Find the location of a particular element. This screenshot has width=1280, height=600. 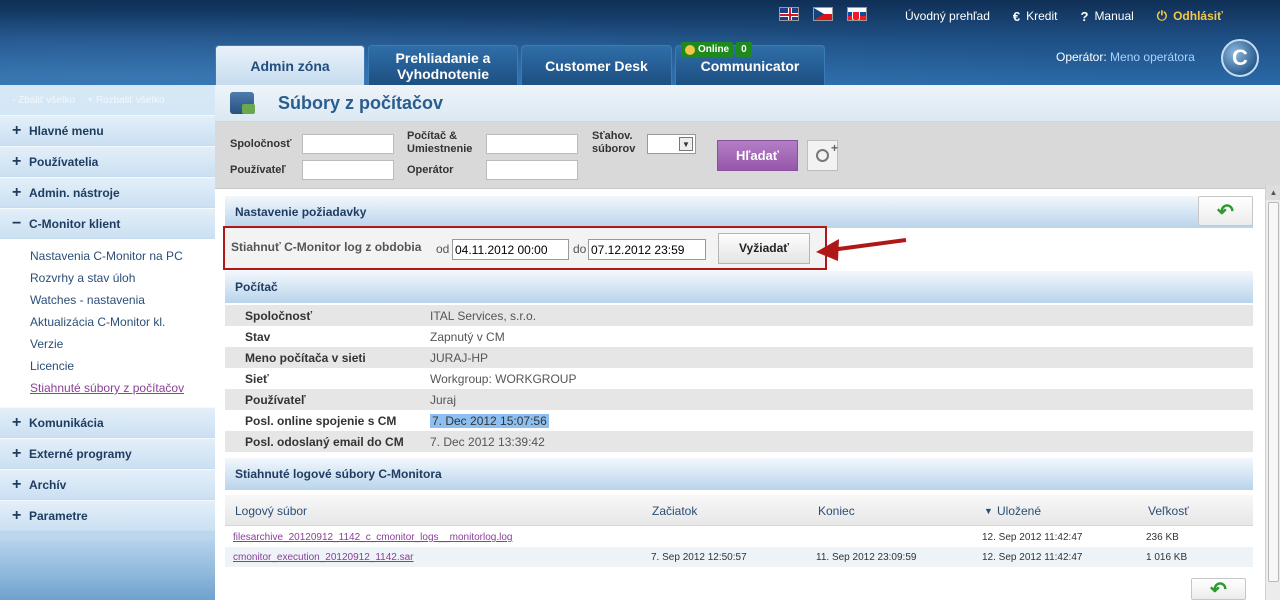

vertical-scrollbar: ▲ is located at coordinates (1272, 392).